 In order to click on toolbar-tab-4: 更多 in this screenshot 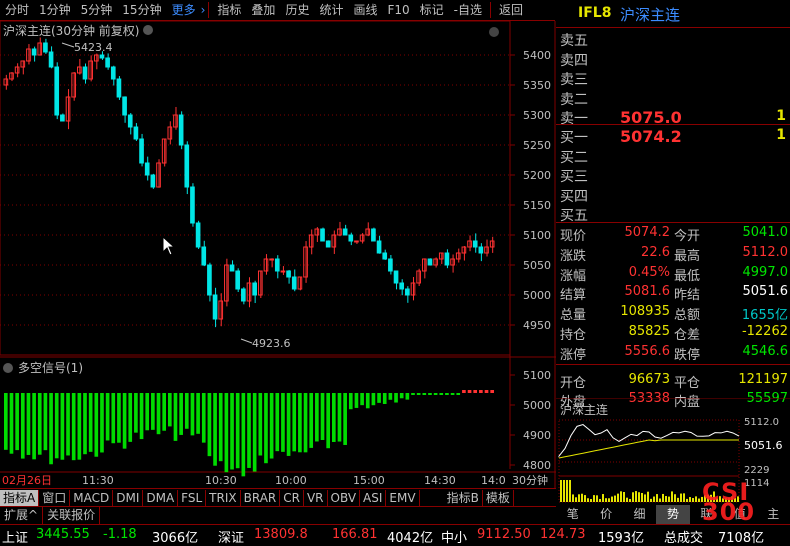, I will do `click(184, 10)`.